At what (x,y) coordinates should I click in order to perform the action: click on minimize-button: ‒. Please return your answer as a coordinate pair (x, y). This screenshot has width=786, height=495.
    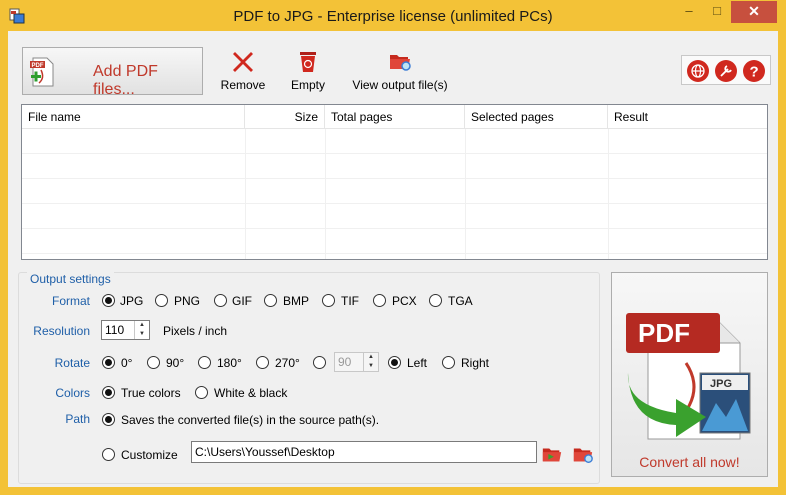
    Looking at the image, I should click on (689, 12).